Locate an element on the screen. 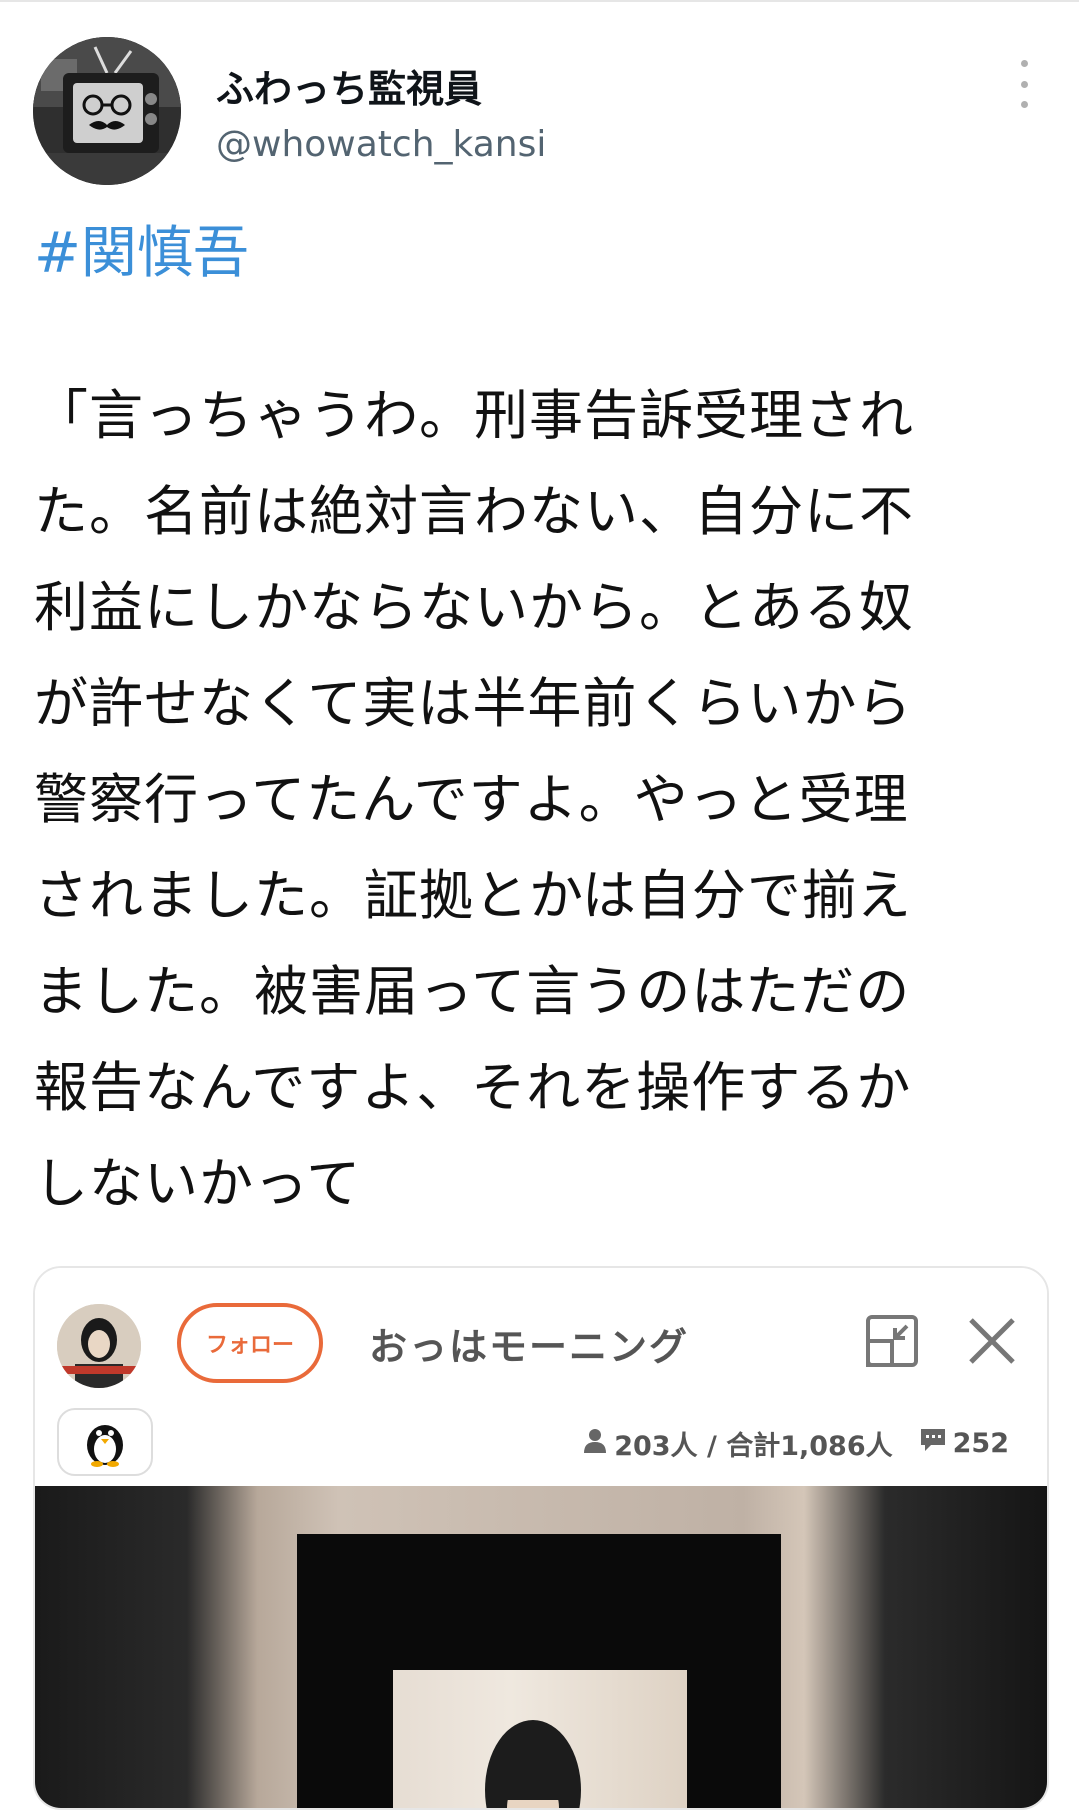  tweet-line: た。名前は絶対言わない、自分に不 is located at coordinates (474, 511).